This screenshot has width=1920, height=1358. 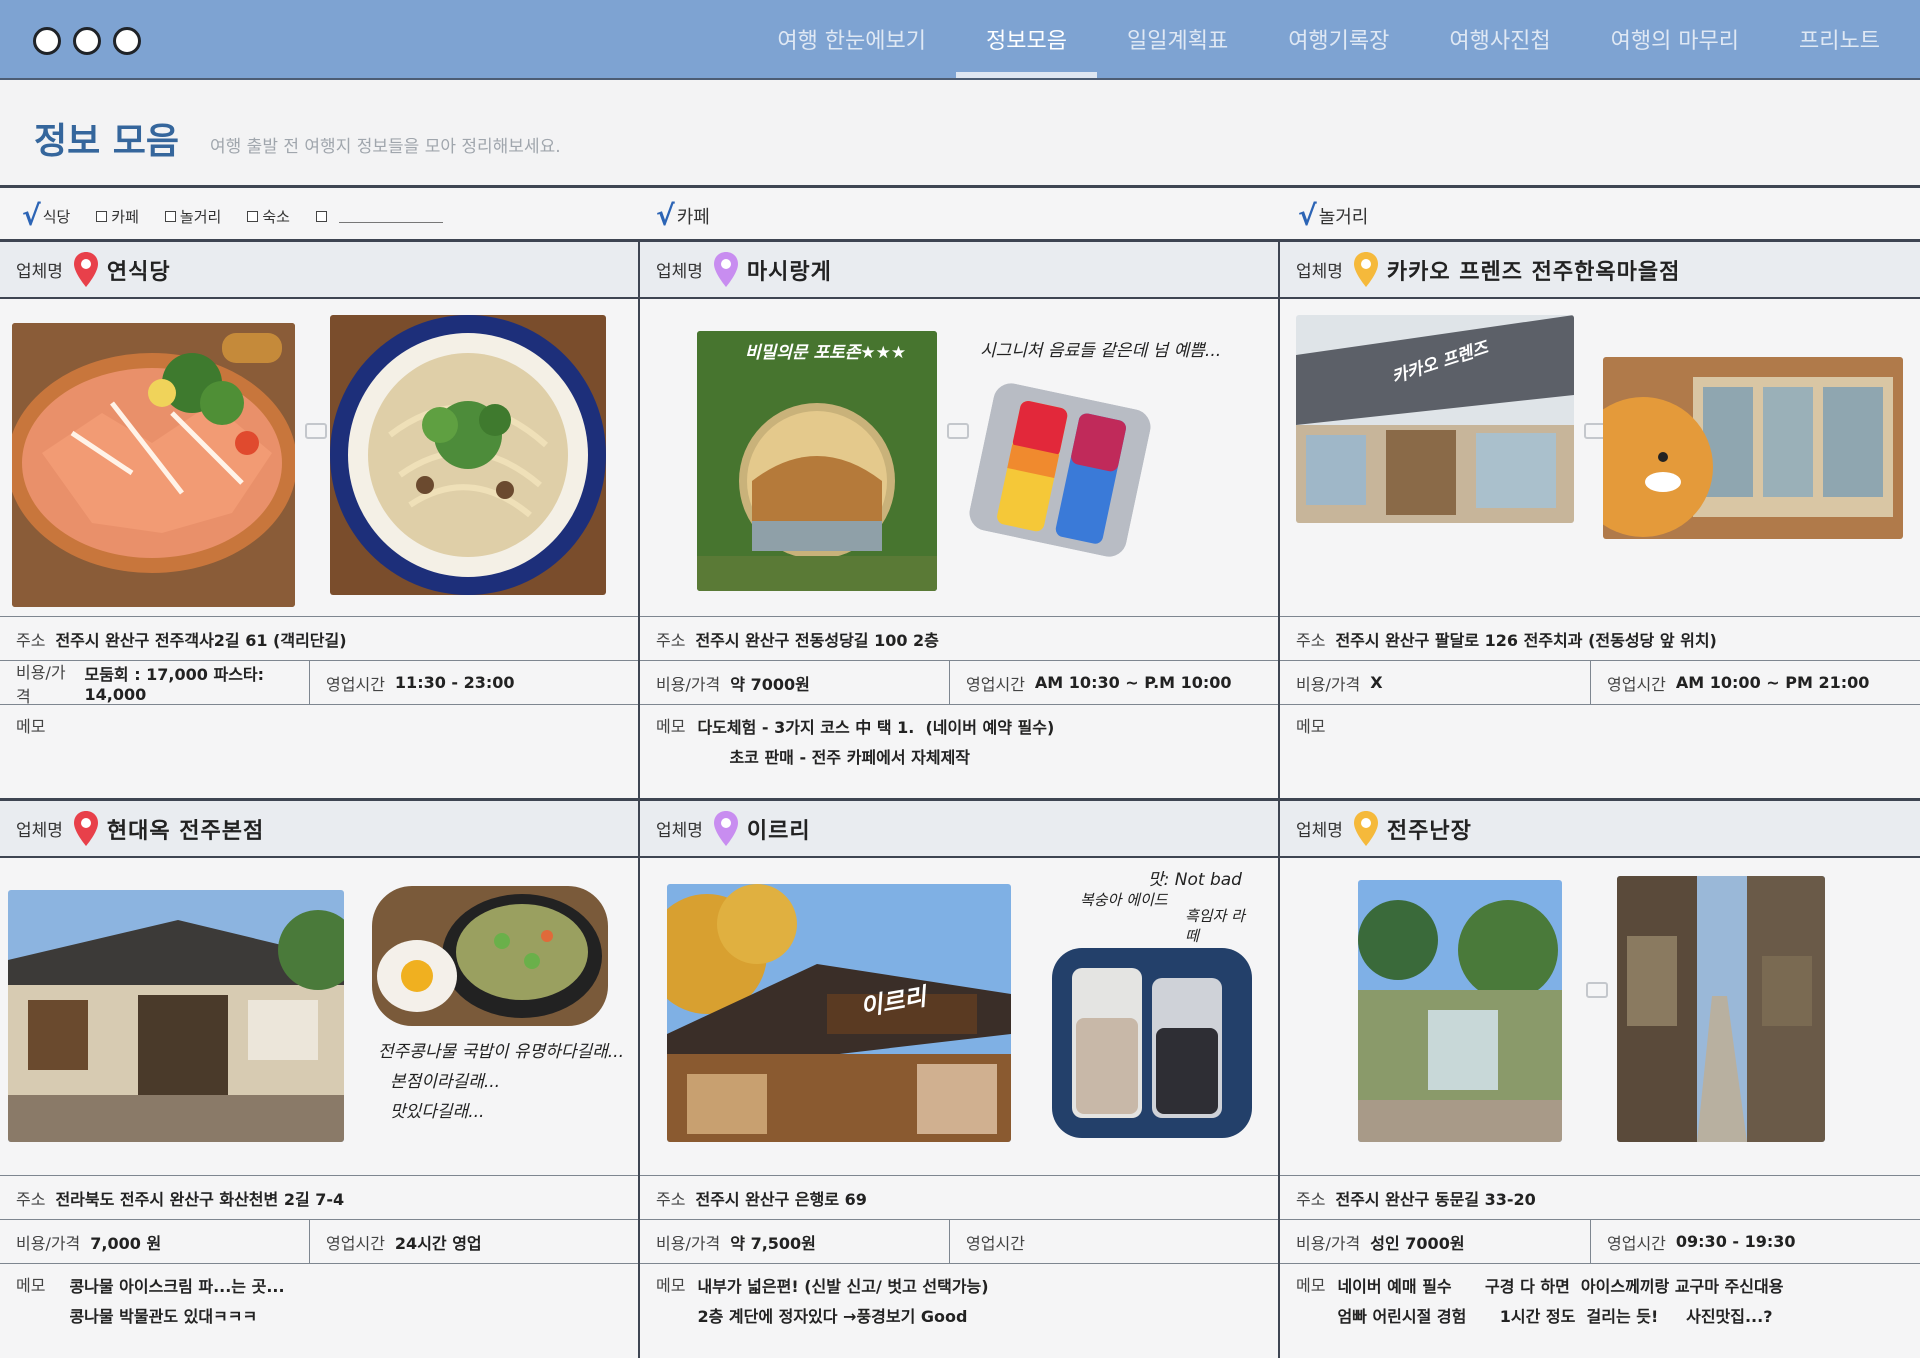 I want to click on business-name: 카카오 프렌즈 전주한옥마을점, so click(x=1533, y=270).